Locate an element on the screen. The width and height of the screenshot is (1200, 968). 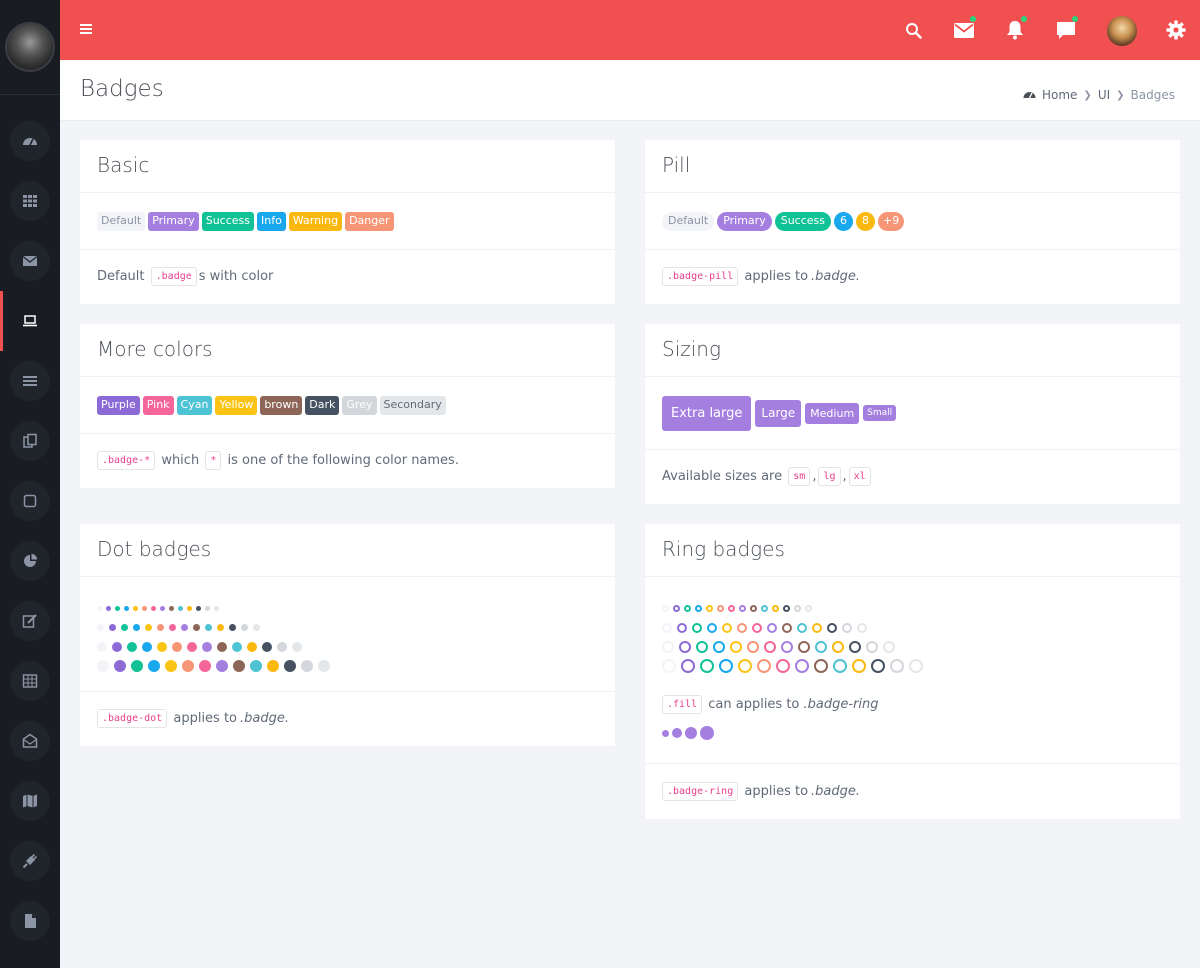
ring-badge-dark is located at coordinates (832, 627).